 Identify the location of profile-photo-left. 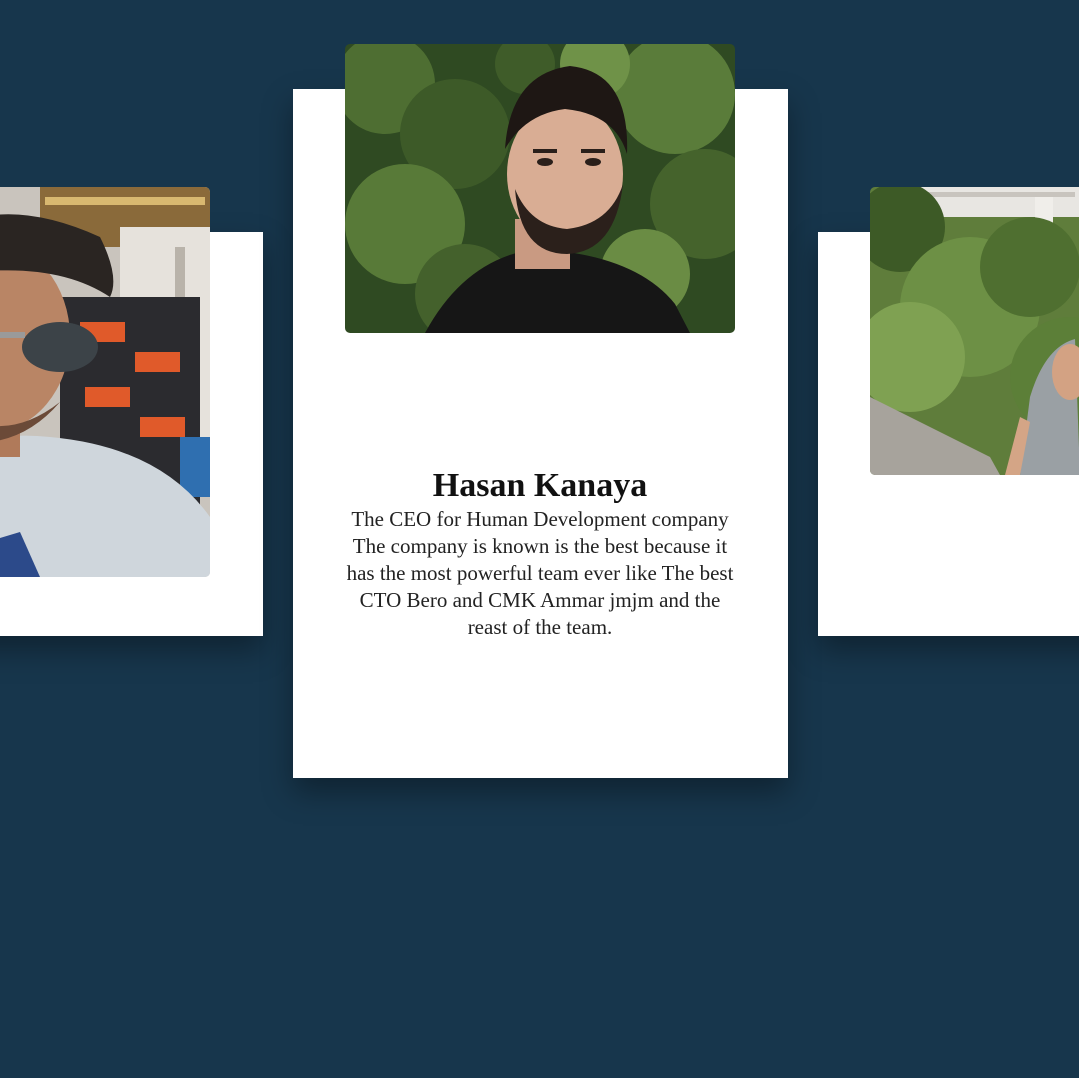
(105, 382).